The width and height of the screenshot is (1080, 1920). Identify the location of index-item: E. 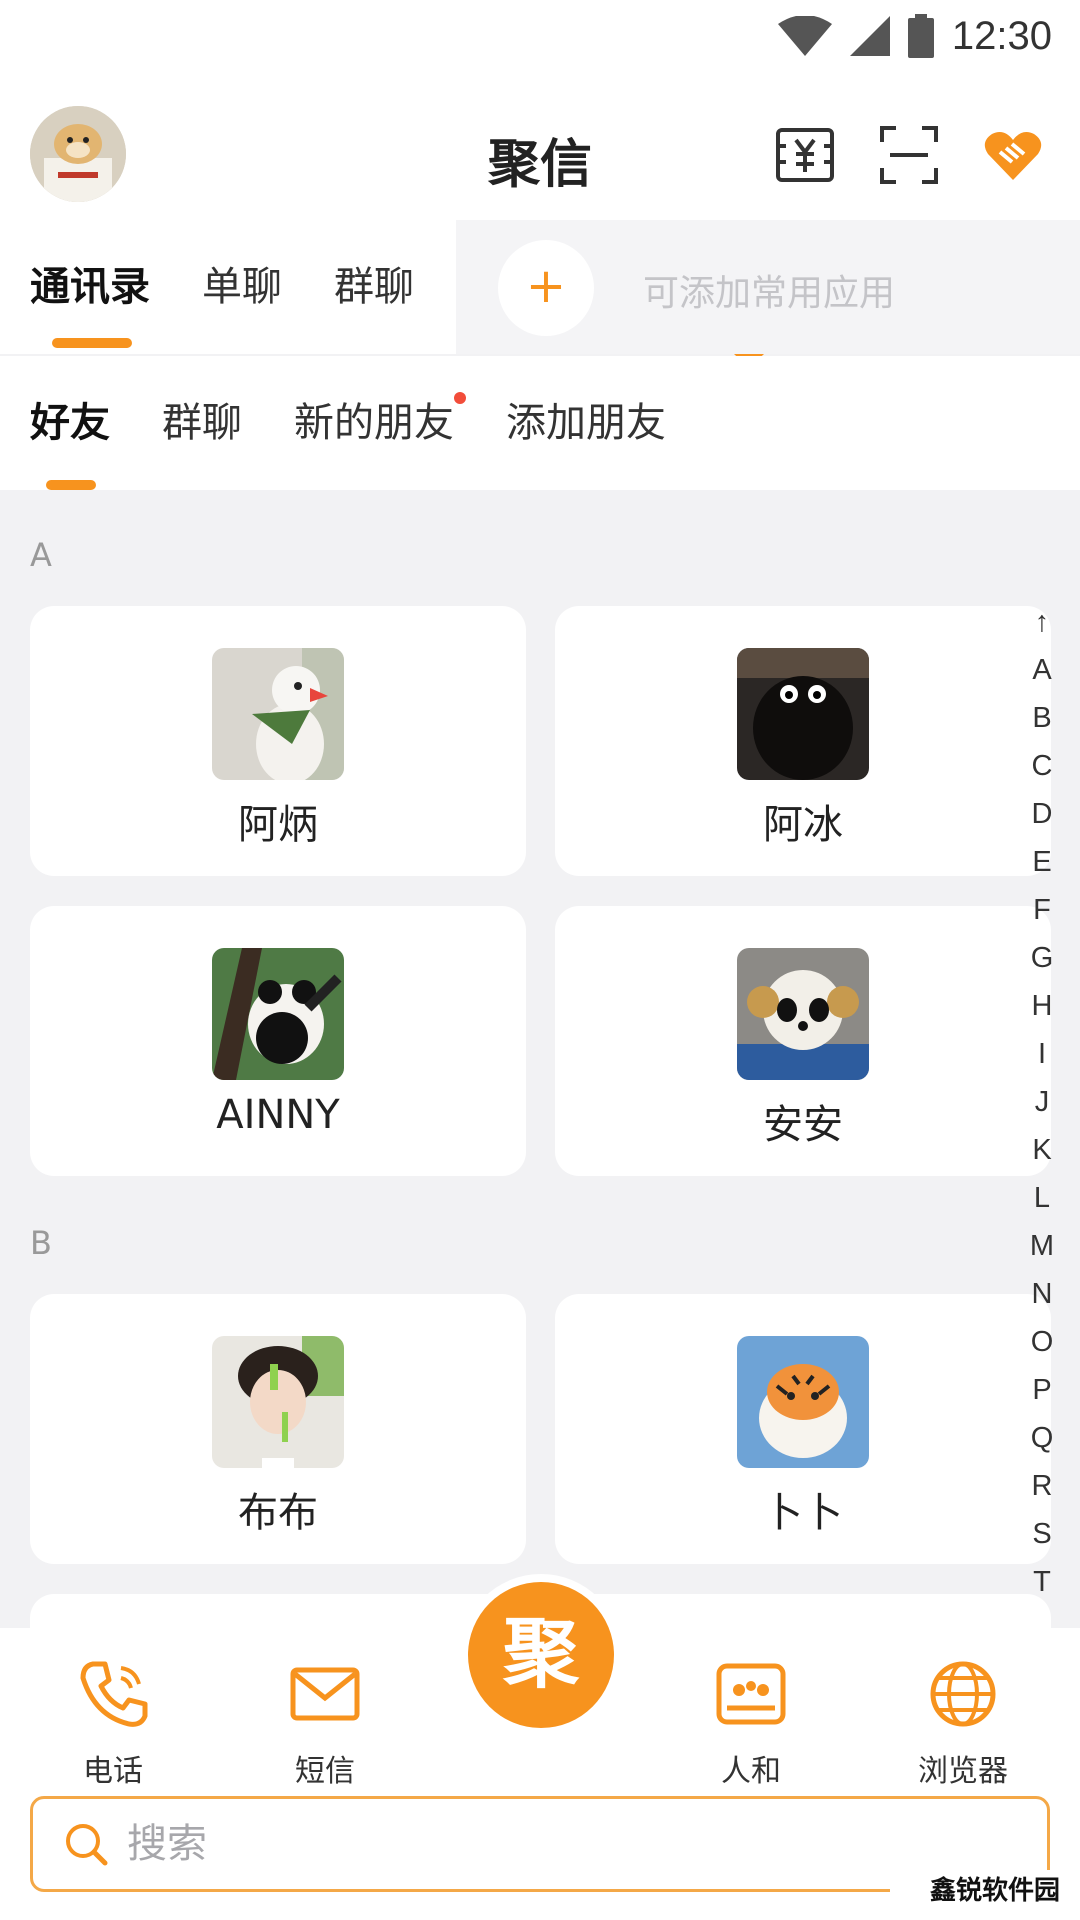
(1041, 862).